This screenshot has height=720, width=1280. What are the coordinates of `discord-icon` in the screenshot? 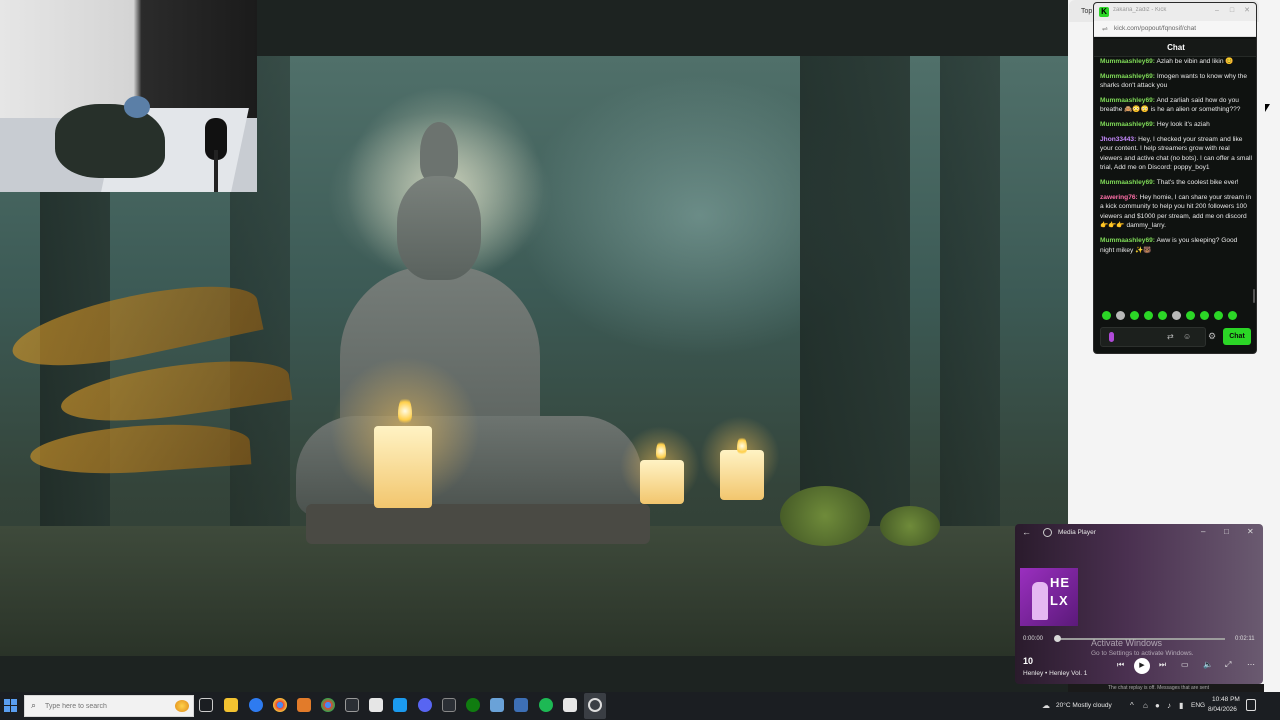 It's located at (425, 705).